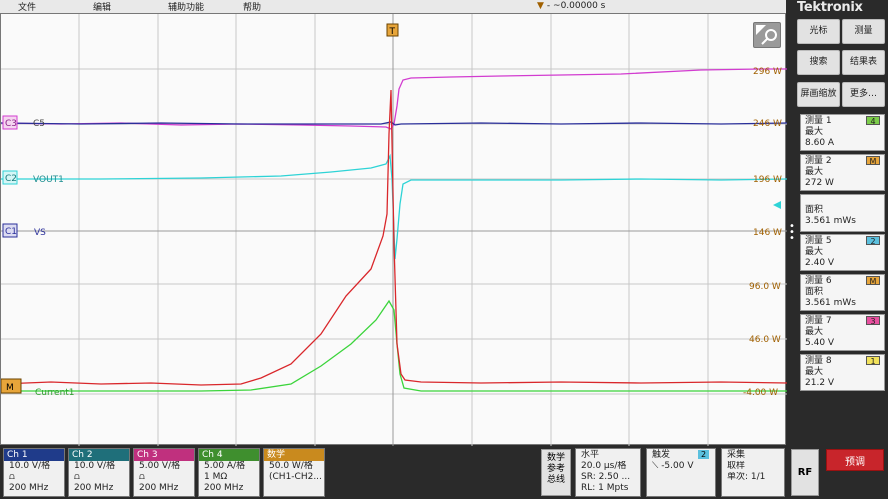 Image resolution: width=888 pixels, height=499 pixels. Describe the element at coordinates (842, 372) in the screenshot. I see `measurement-8: 测量 81 最大 21.2 V` at that location.